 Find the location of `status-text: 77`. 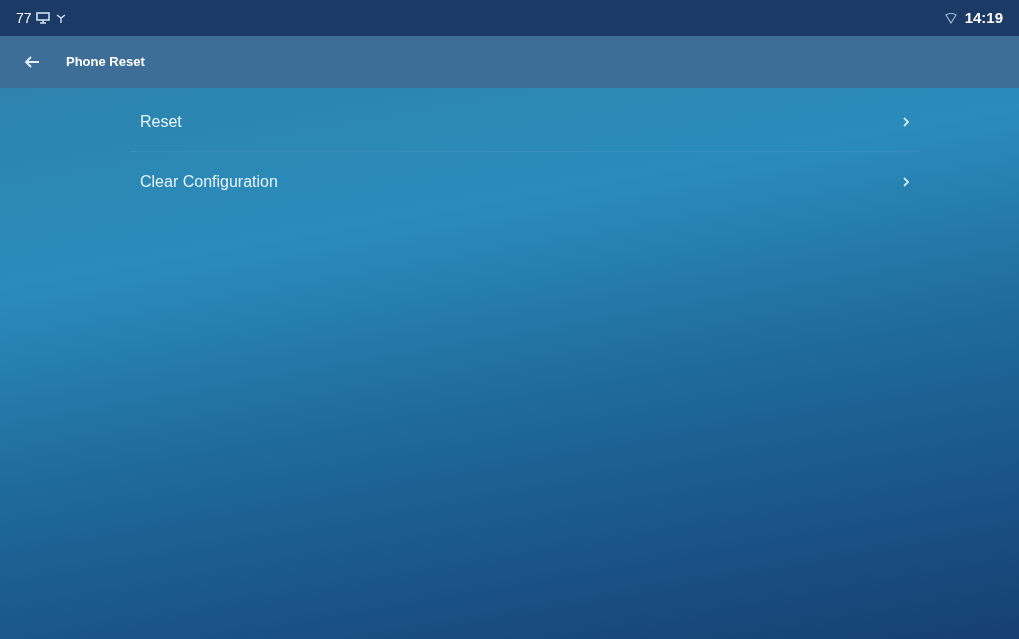

status-text: 77 is located at coordinates (24, 18).